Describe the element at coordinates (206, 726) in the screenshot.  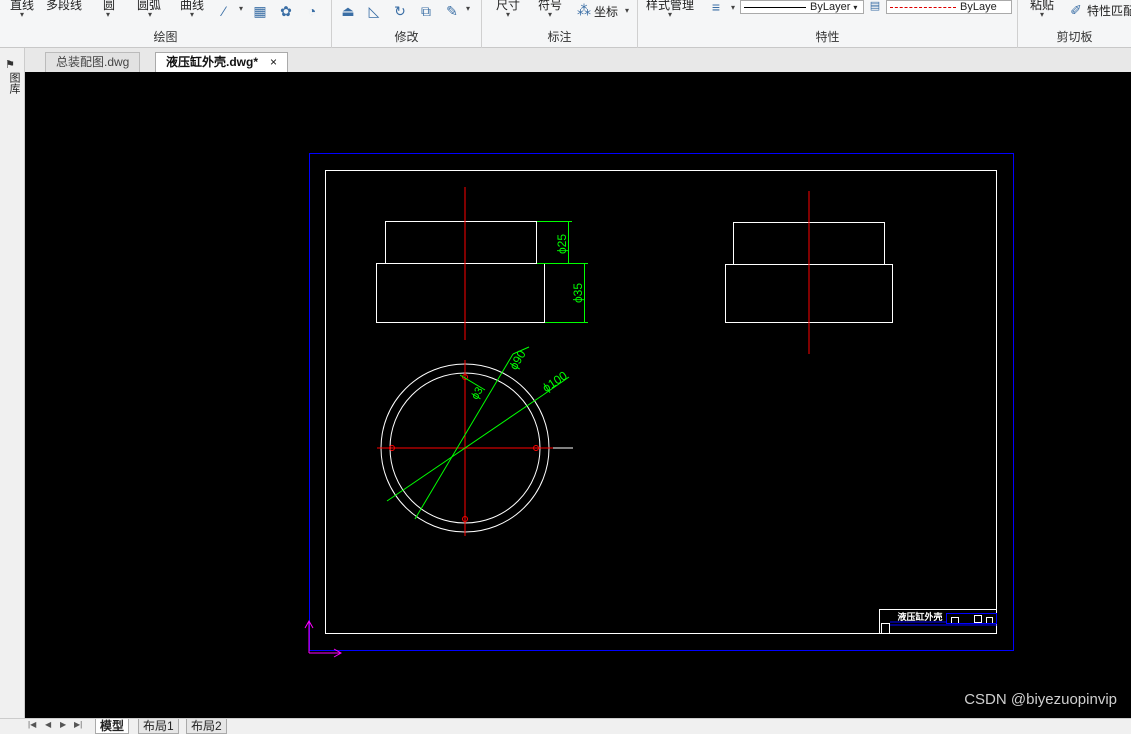
I see `tab-layout2: 布局2` at that location.